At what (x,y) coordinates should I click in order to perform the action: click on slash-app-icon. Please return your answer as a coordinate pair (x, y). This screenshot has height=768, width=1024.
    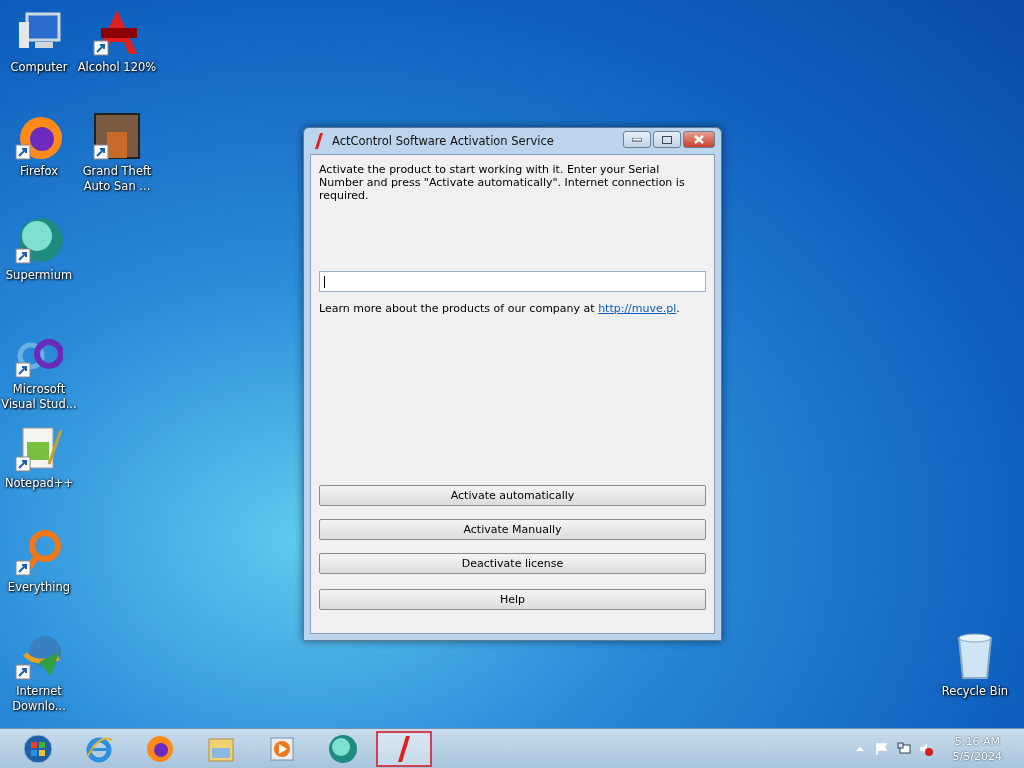
    Looking at the image, I should click on (319, 141).